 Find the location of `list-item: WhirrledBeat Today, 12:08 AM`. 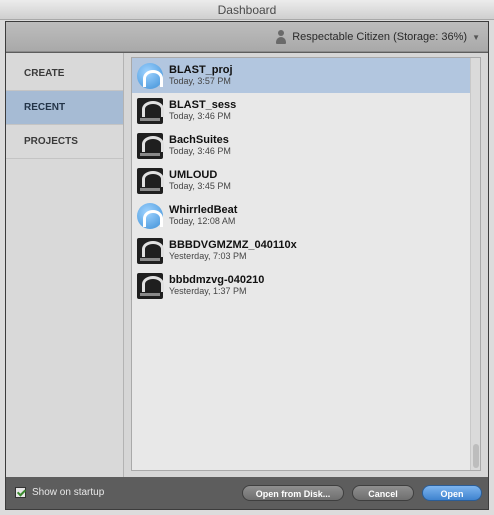

list-item: WhirrledBeat Today, 12:08 AM is located at coordinates (301, 215).